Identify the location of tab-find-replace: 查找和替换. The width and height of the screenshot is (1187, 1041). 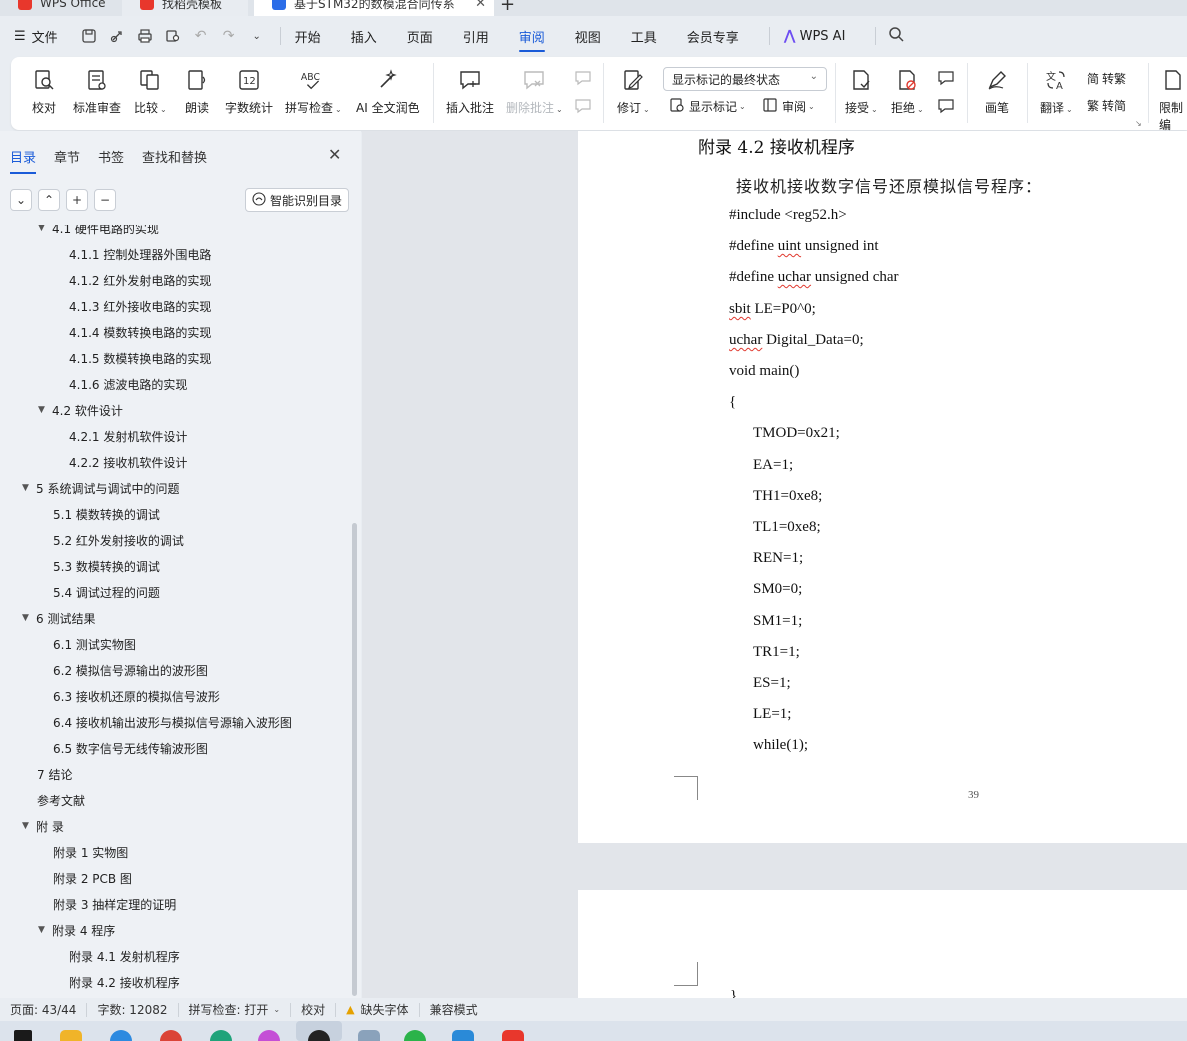
(174, 156).